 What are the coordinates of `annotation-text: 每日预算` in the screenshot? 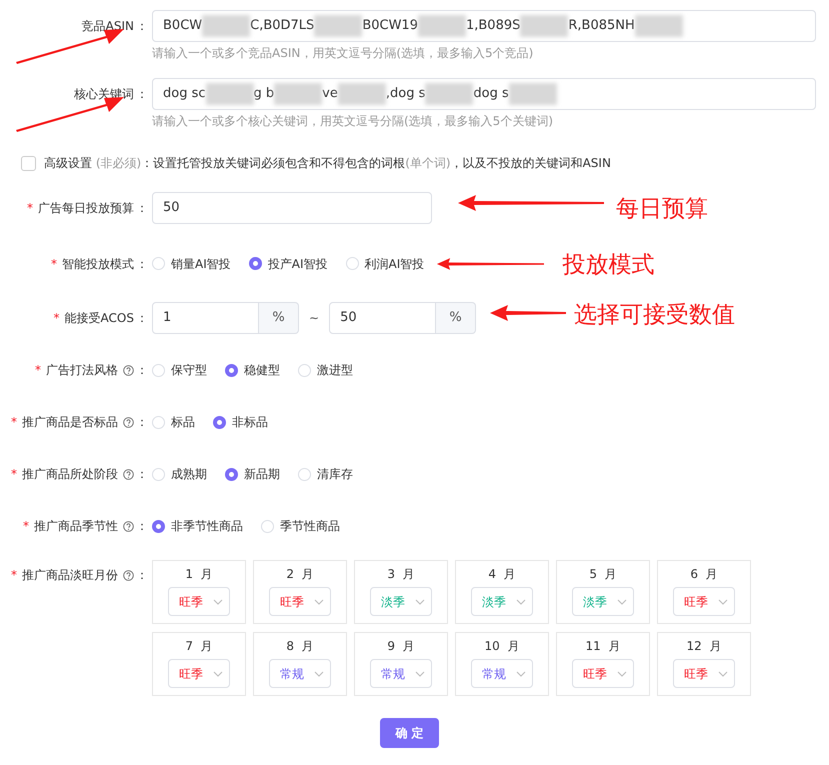 It's located at (662, 209).